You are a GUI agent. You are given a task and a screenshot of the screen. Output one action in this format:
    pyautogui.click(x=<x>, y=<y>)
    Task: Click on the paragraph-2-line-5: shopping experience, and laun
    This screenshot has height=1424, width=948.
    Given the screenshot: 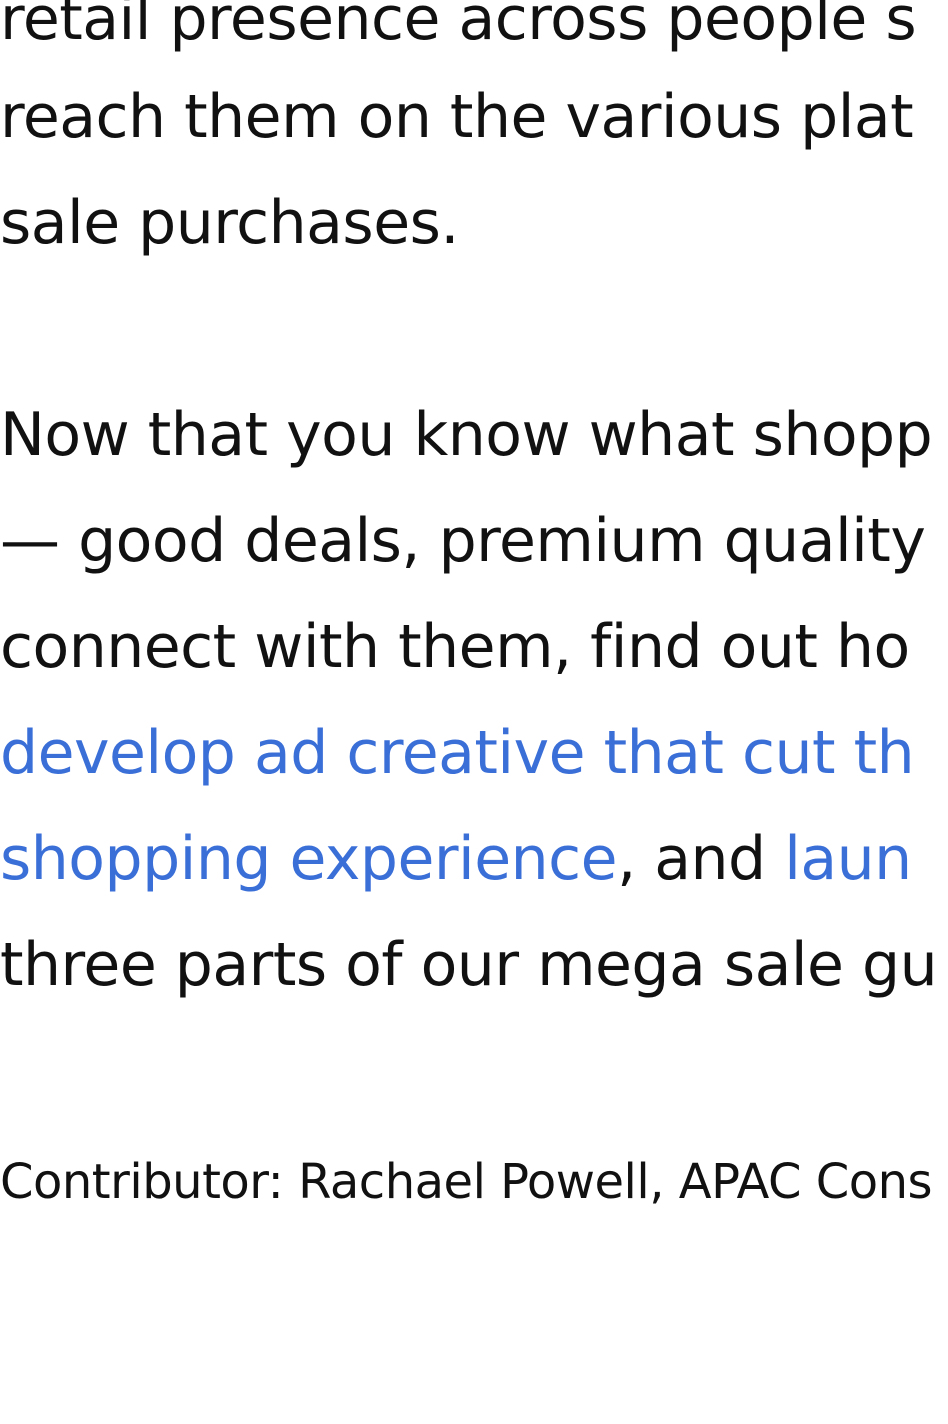 What is the action you would take?
    pyautogui.click(x=456, y=859)
    